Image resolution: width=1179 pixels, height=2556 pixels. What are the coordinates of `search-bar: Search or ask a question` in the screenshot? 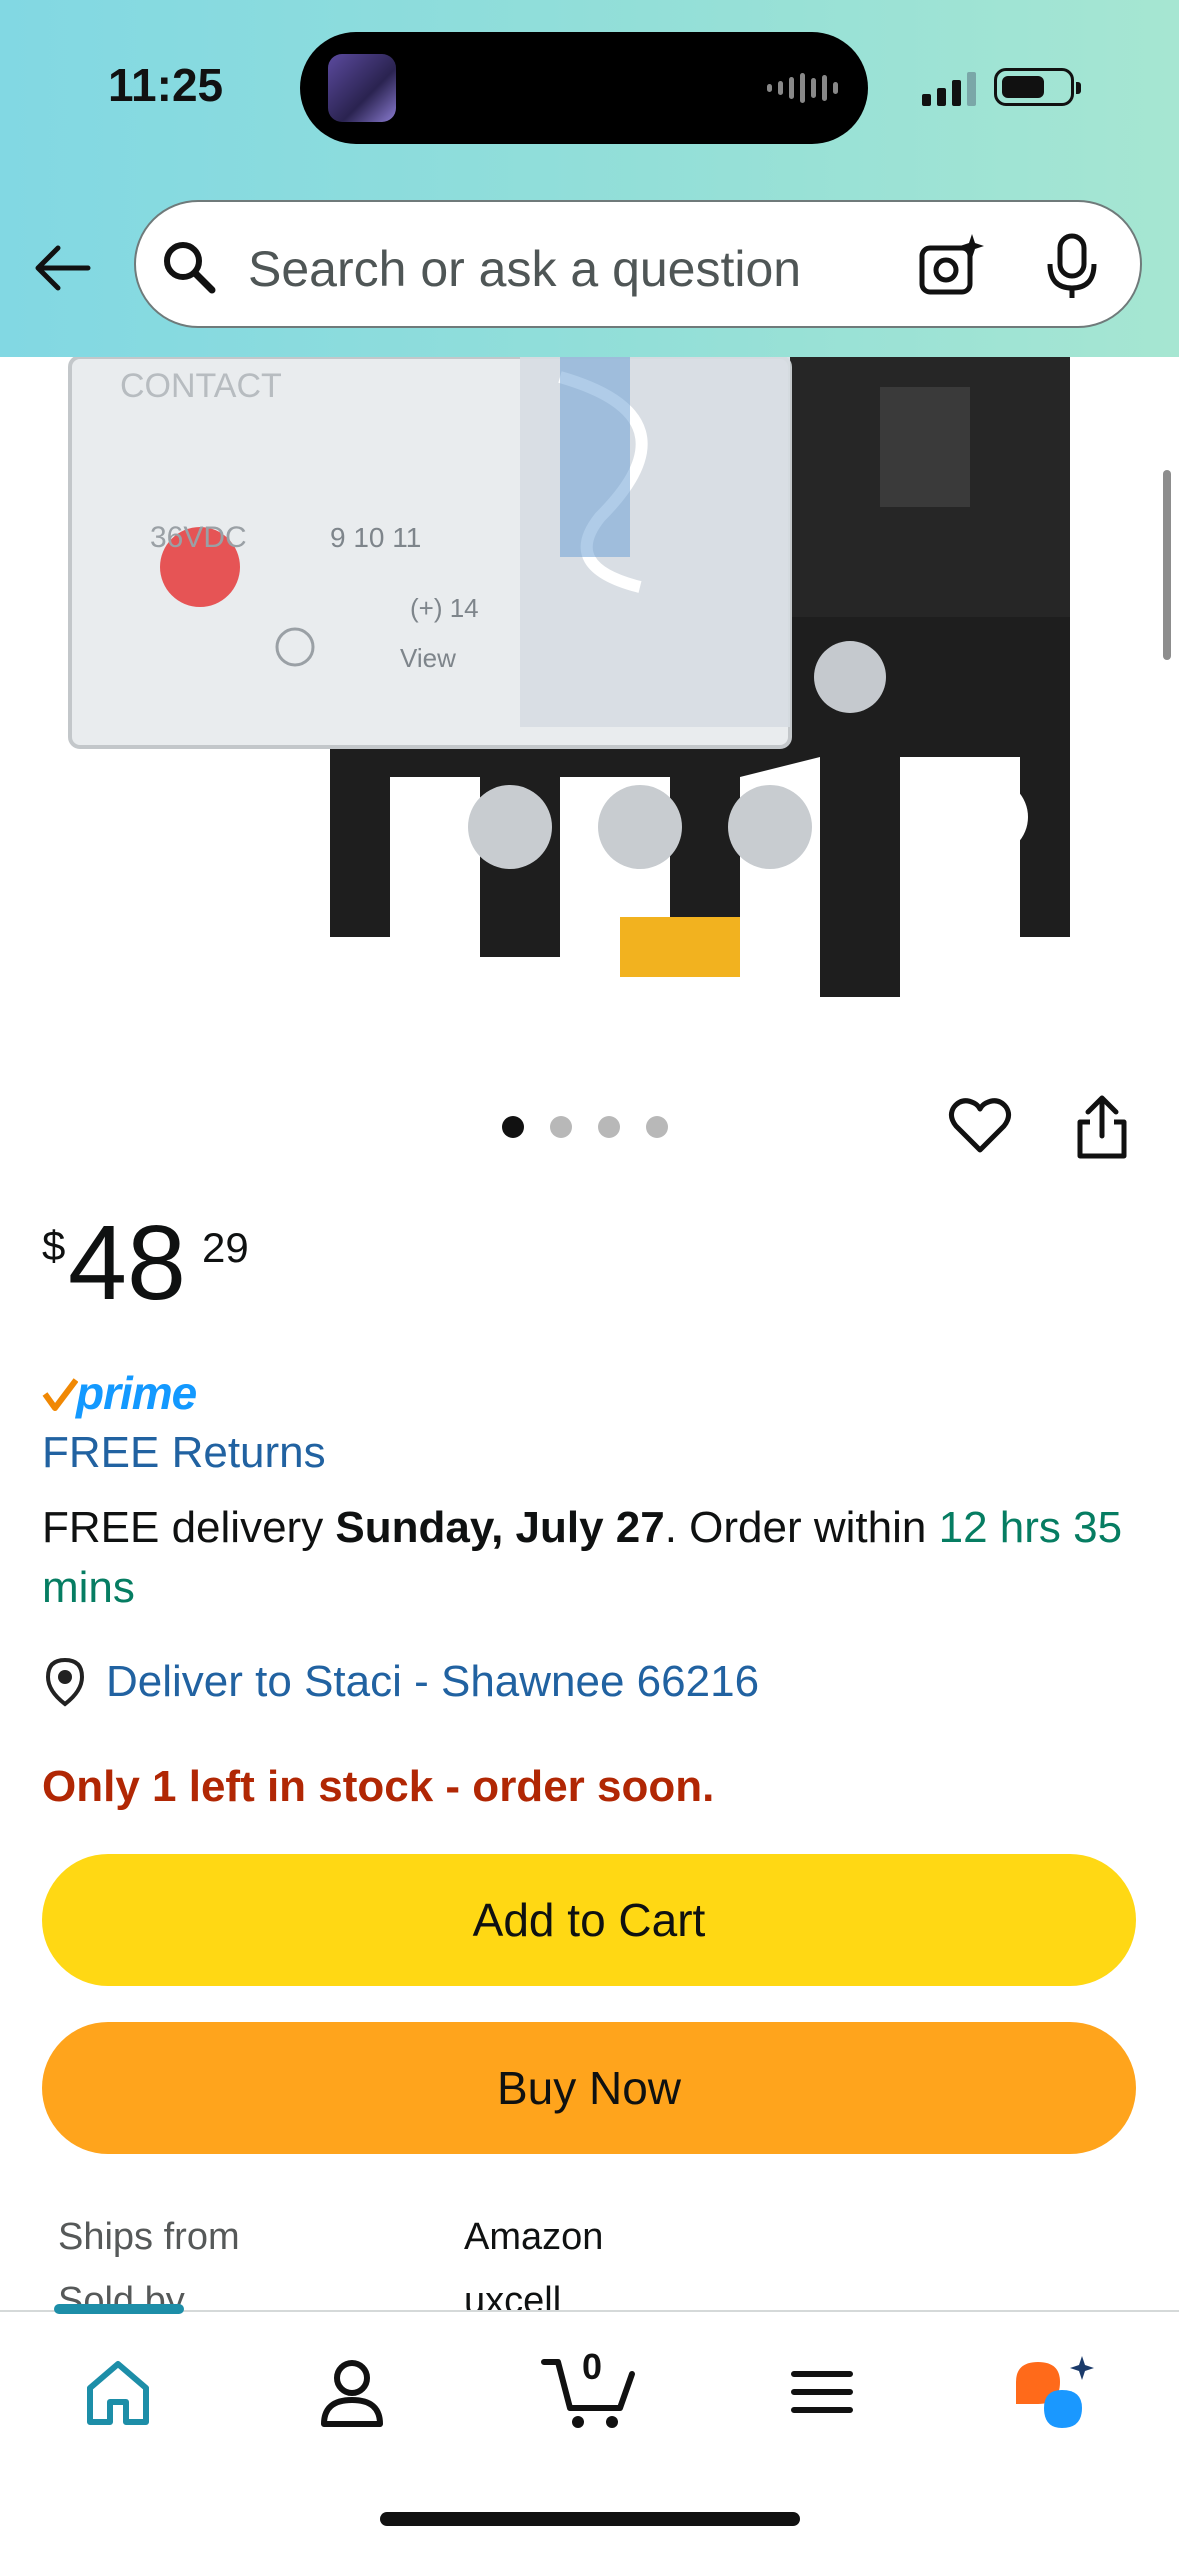 It's located at (638, 264).